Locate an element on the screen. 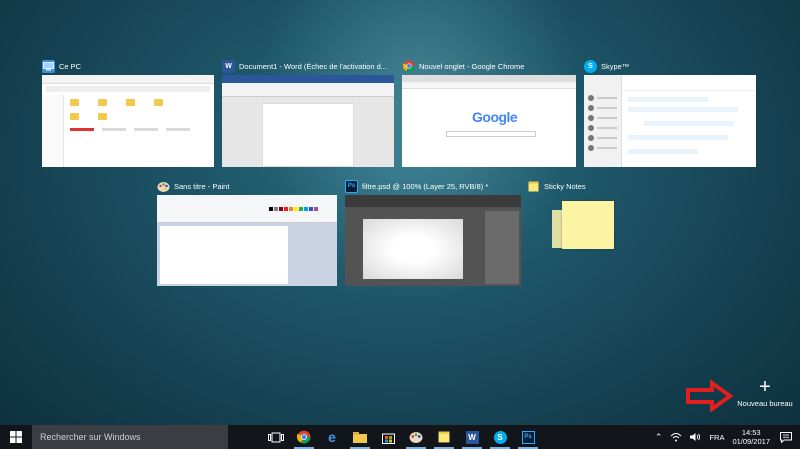 The width and height of the screenshot is (800, 449). taskbar-sticky-notes is located at coordinates (444, 437).